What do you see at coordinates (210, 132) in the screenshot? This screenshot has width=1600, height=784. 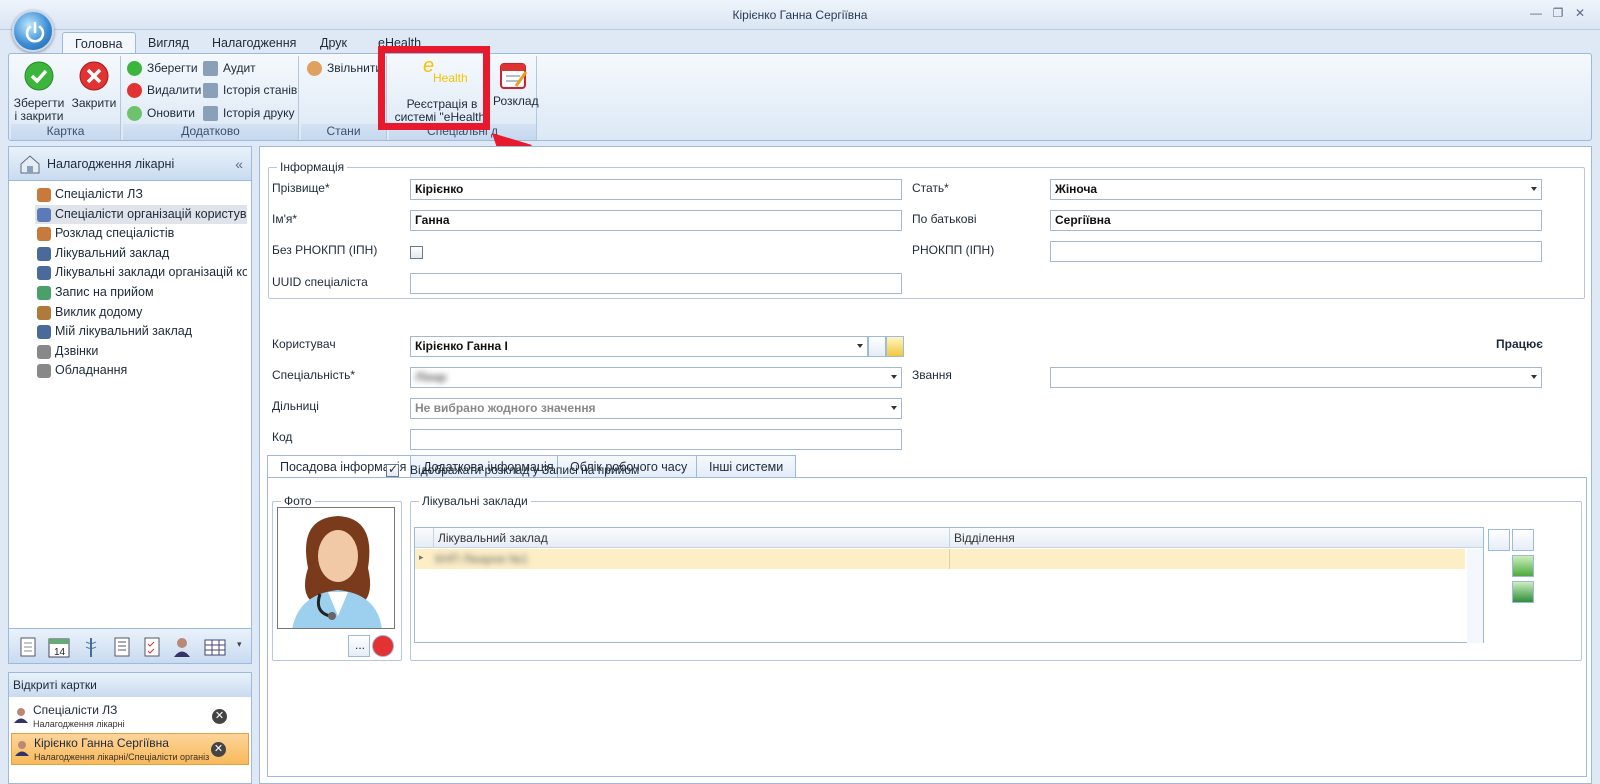 I see `group-extra-label: Додатково` at bounding box center [210, 132].